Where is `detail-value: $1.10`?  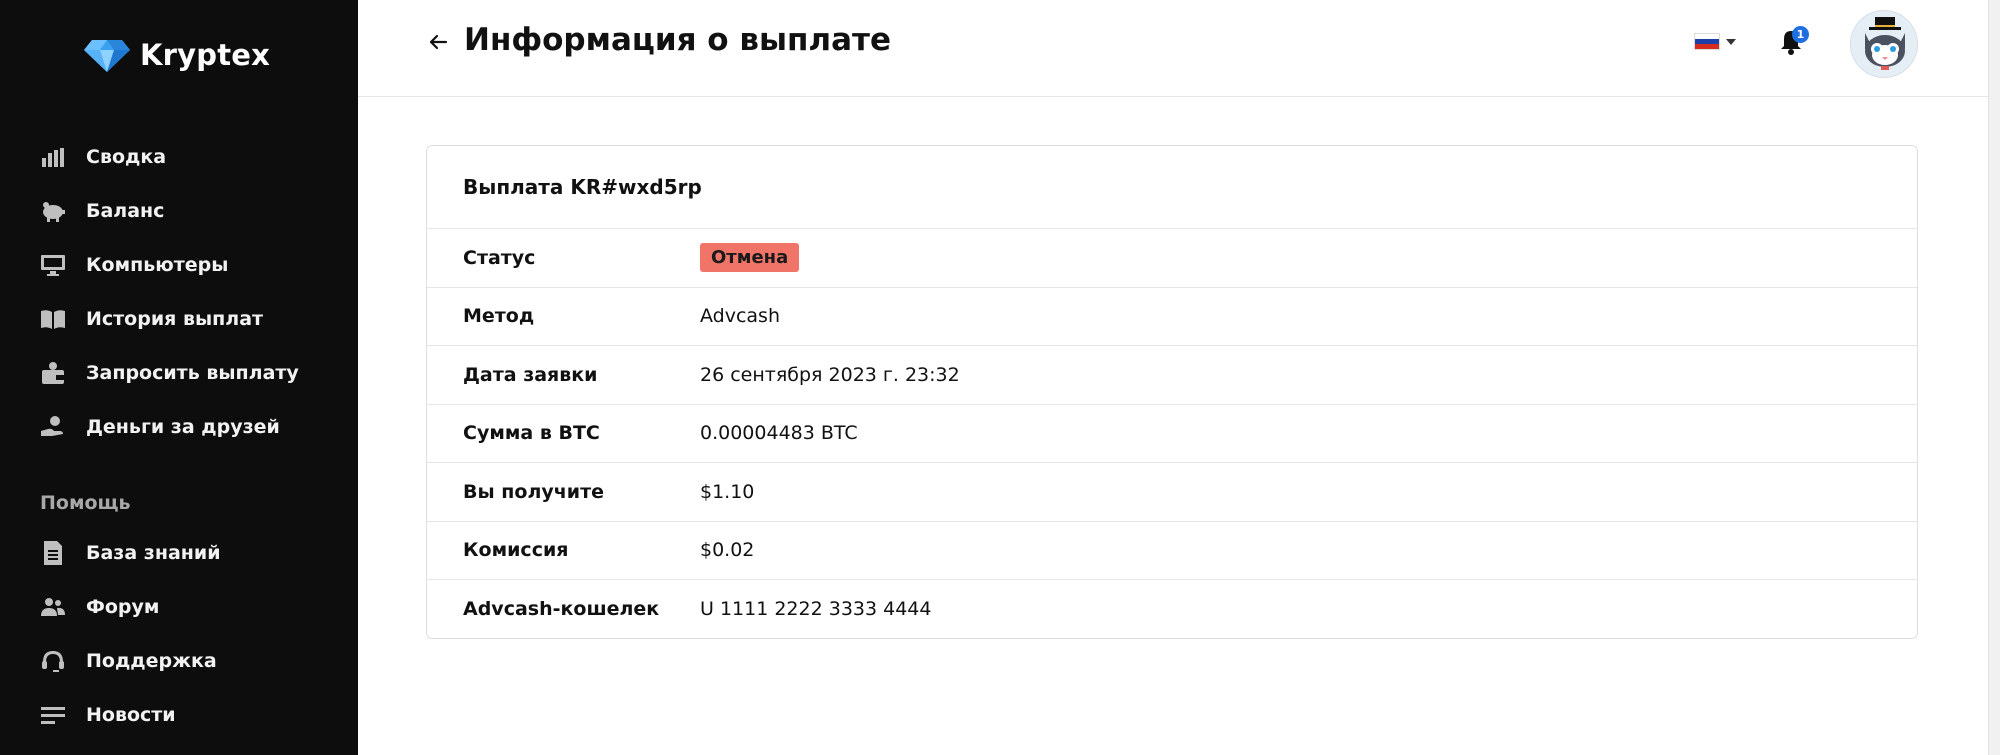 detail-value: $1.10 is located at coordinates (727, 491).